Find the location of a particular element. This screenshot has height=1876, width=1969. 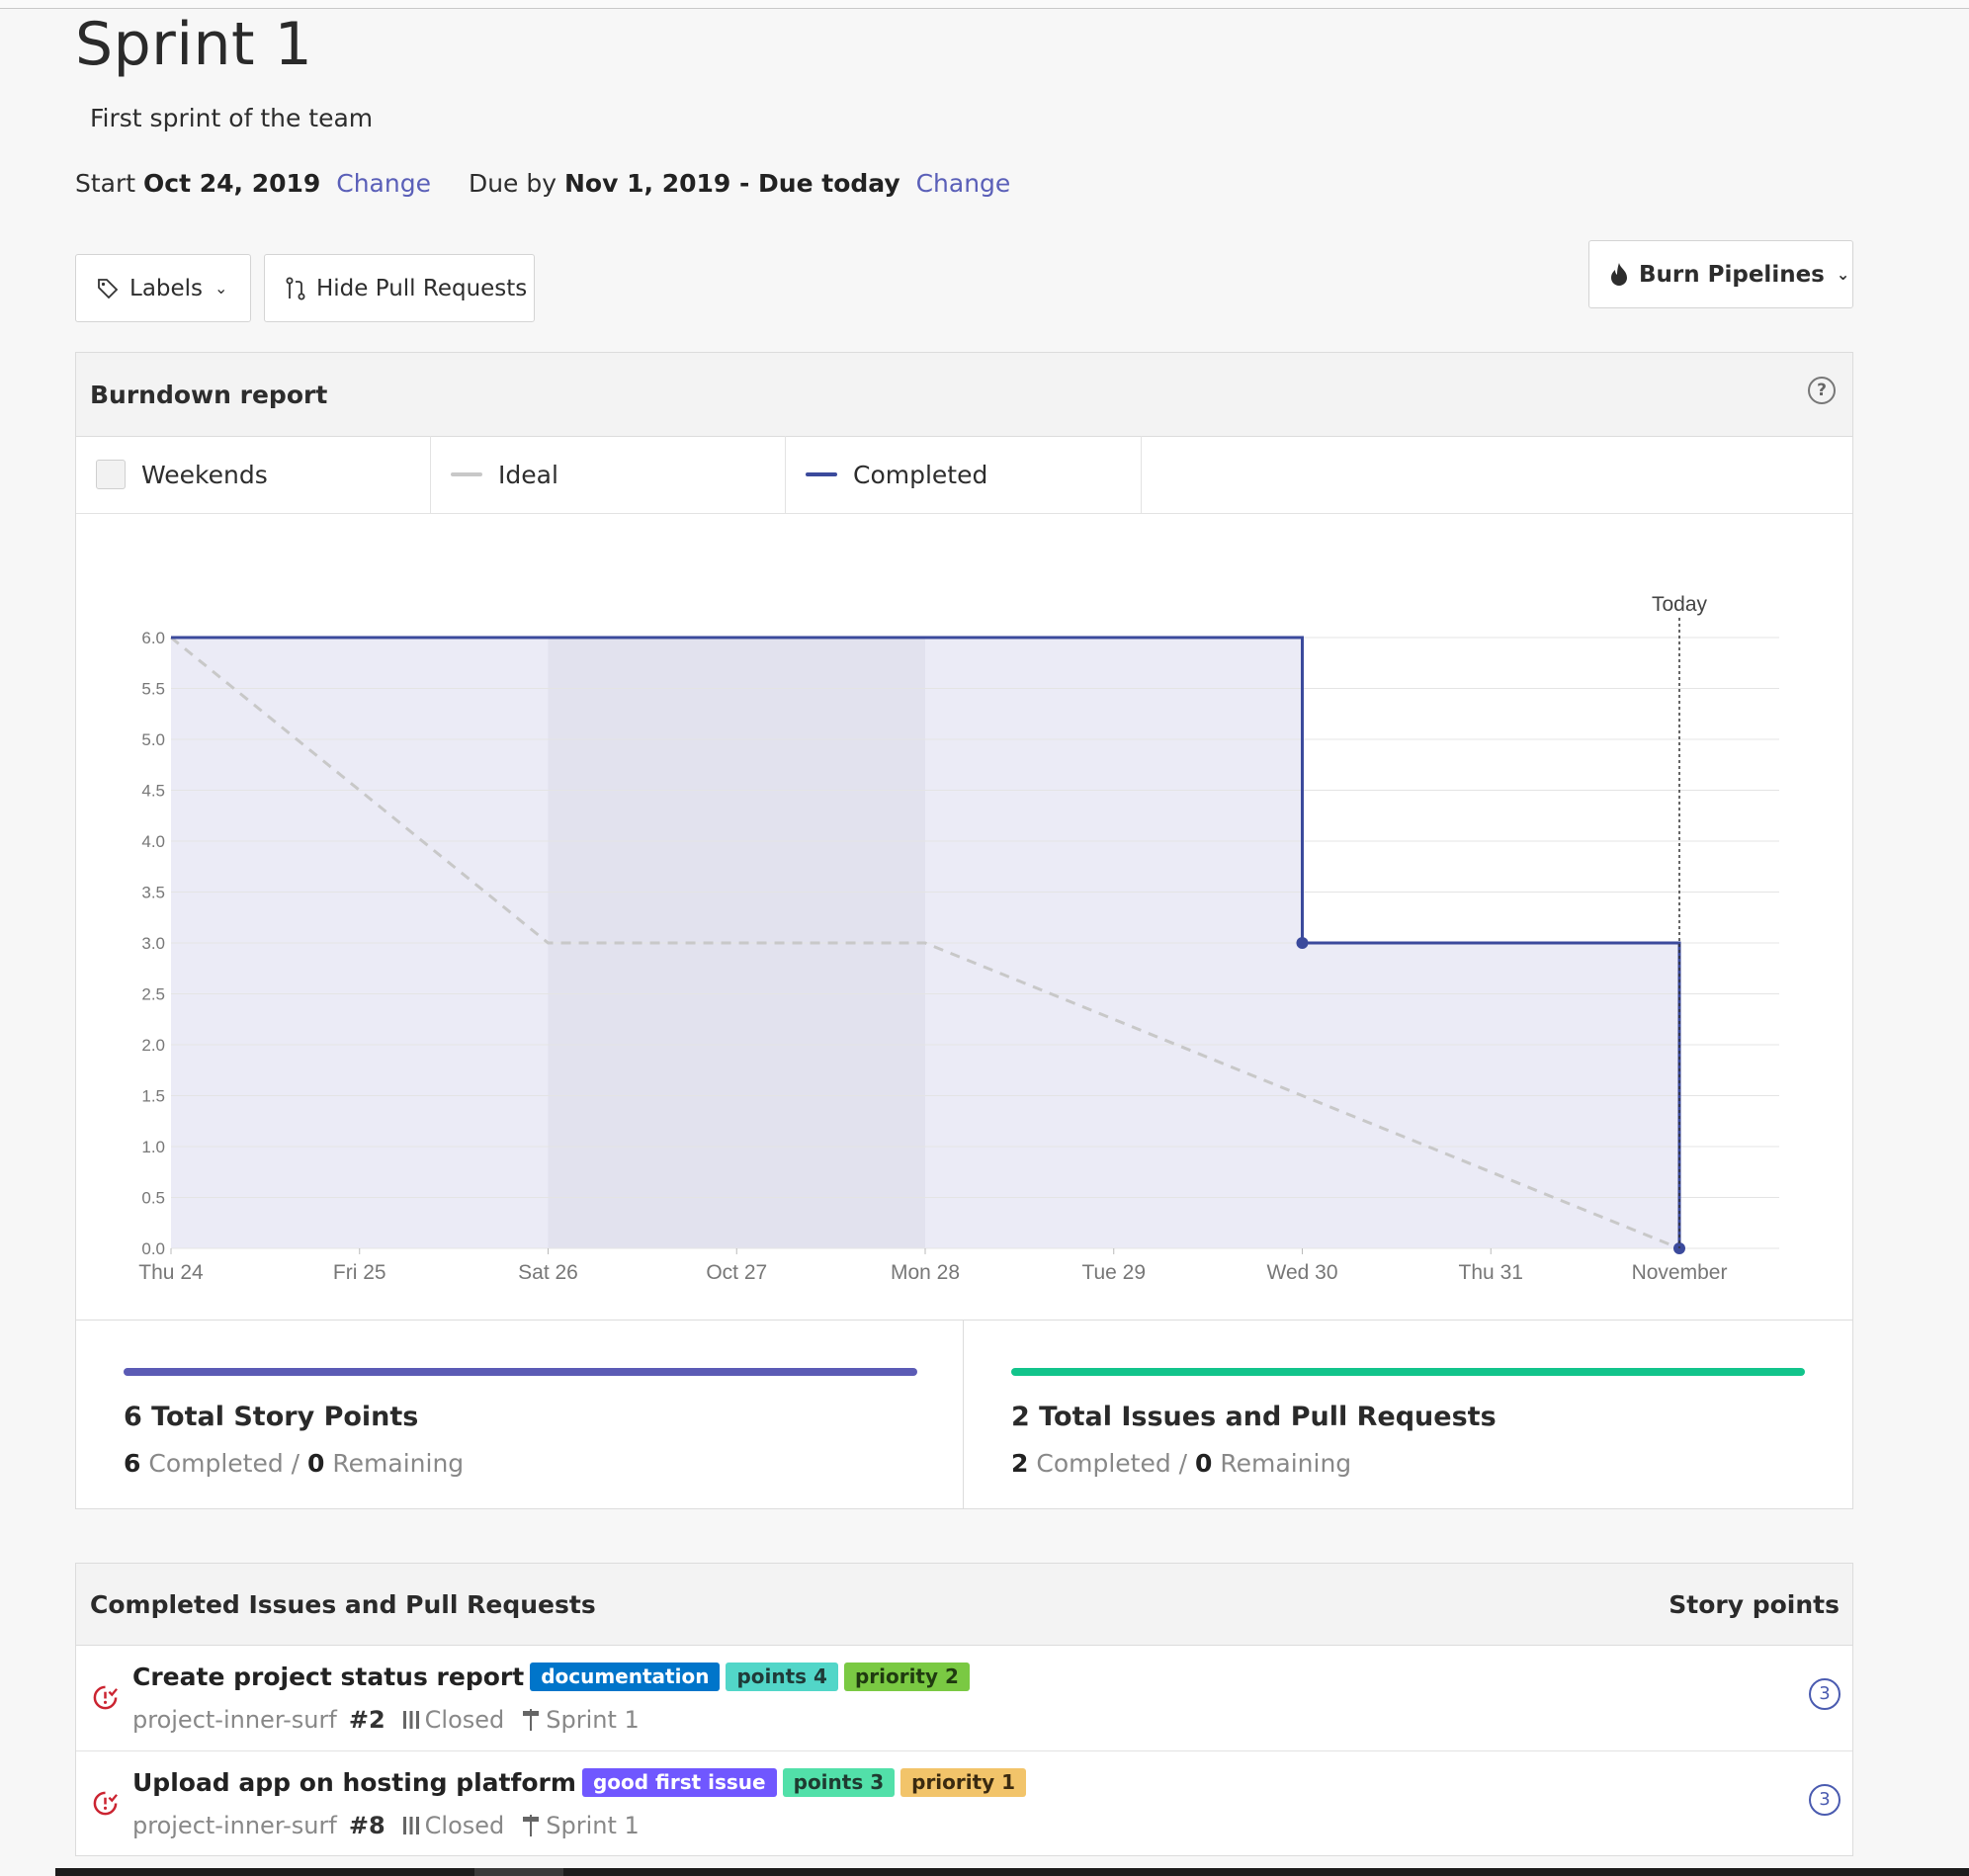

burn-button-text: Burn Pipelines is located at coordinates (1732, 274).